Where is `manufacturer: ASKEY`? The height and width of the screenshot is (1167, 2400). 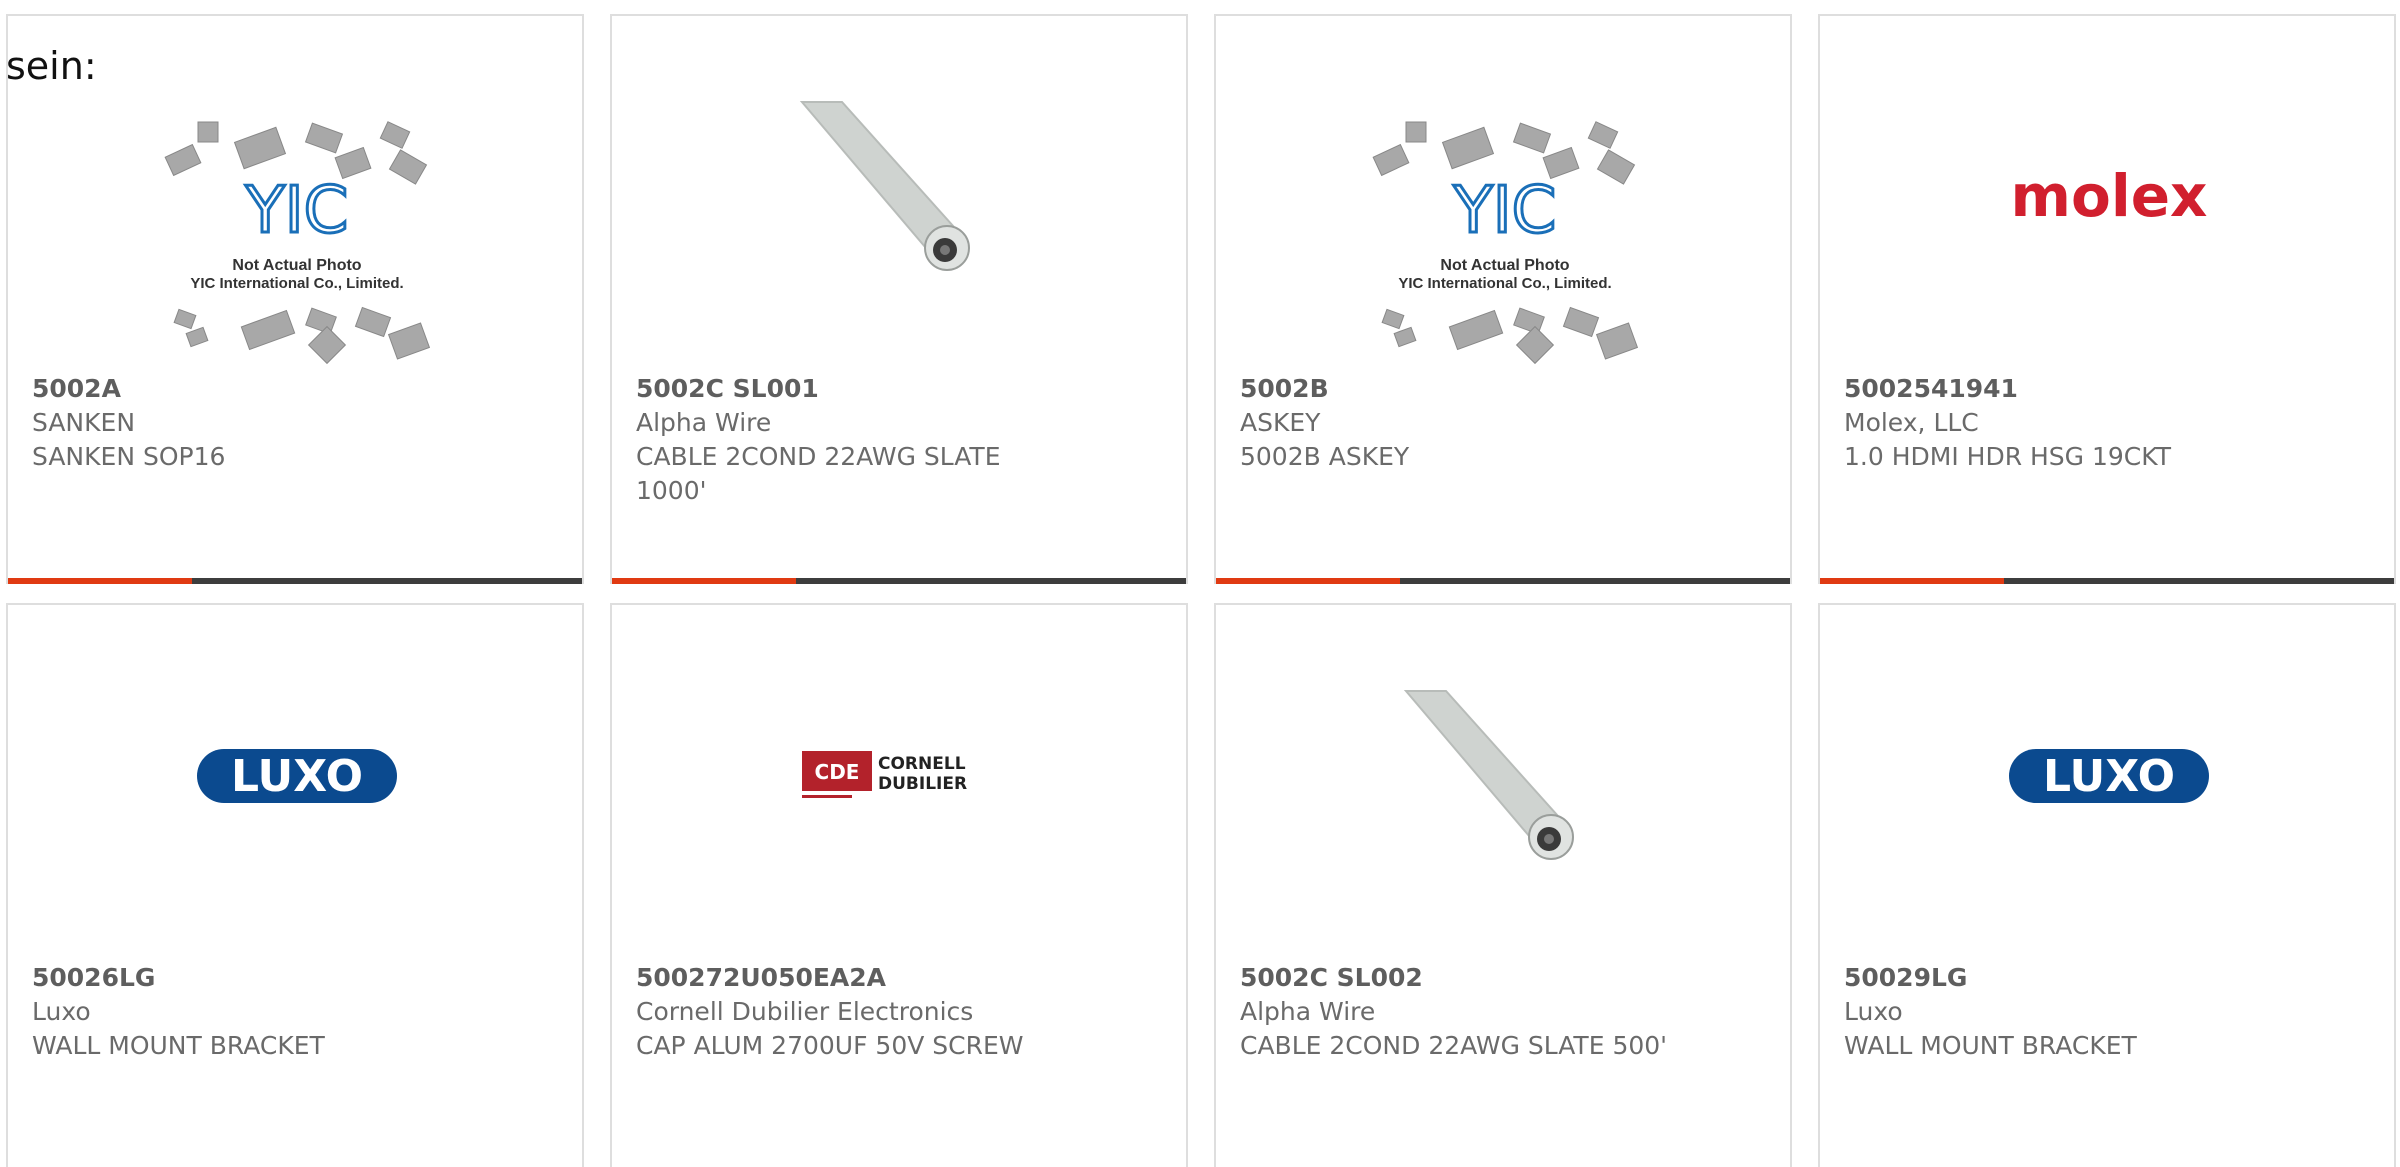 manufacturer: ASKEY is located at coordinates (1280, 422).